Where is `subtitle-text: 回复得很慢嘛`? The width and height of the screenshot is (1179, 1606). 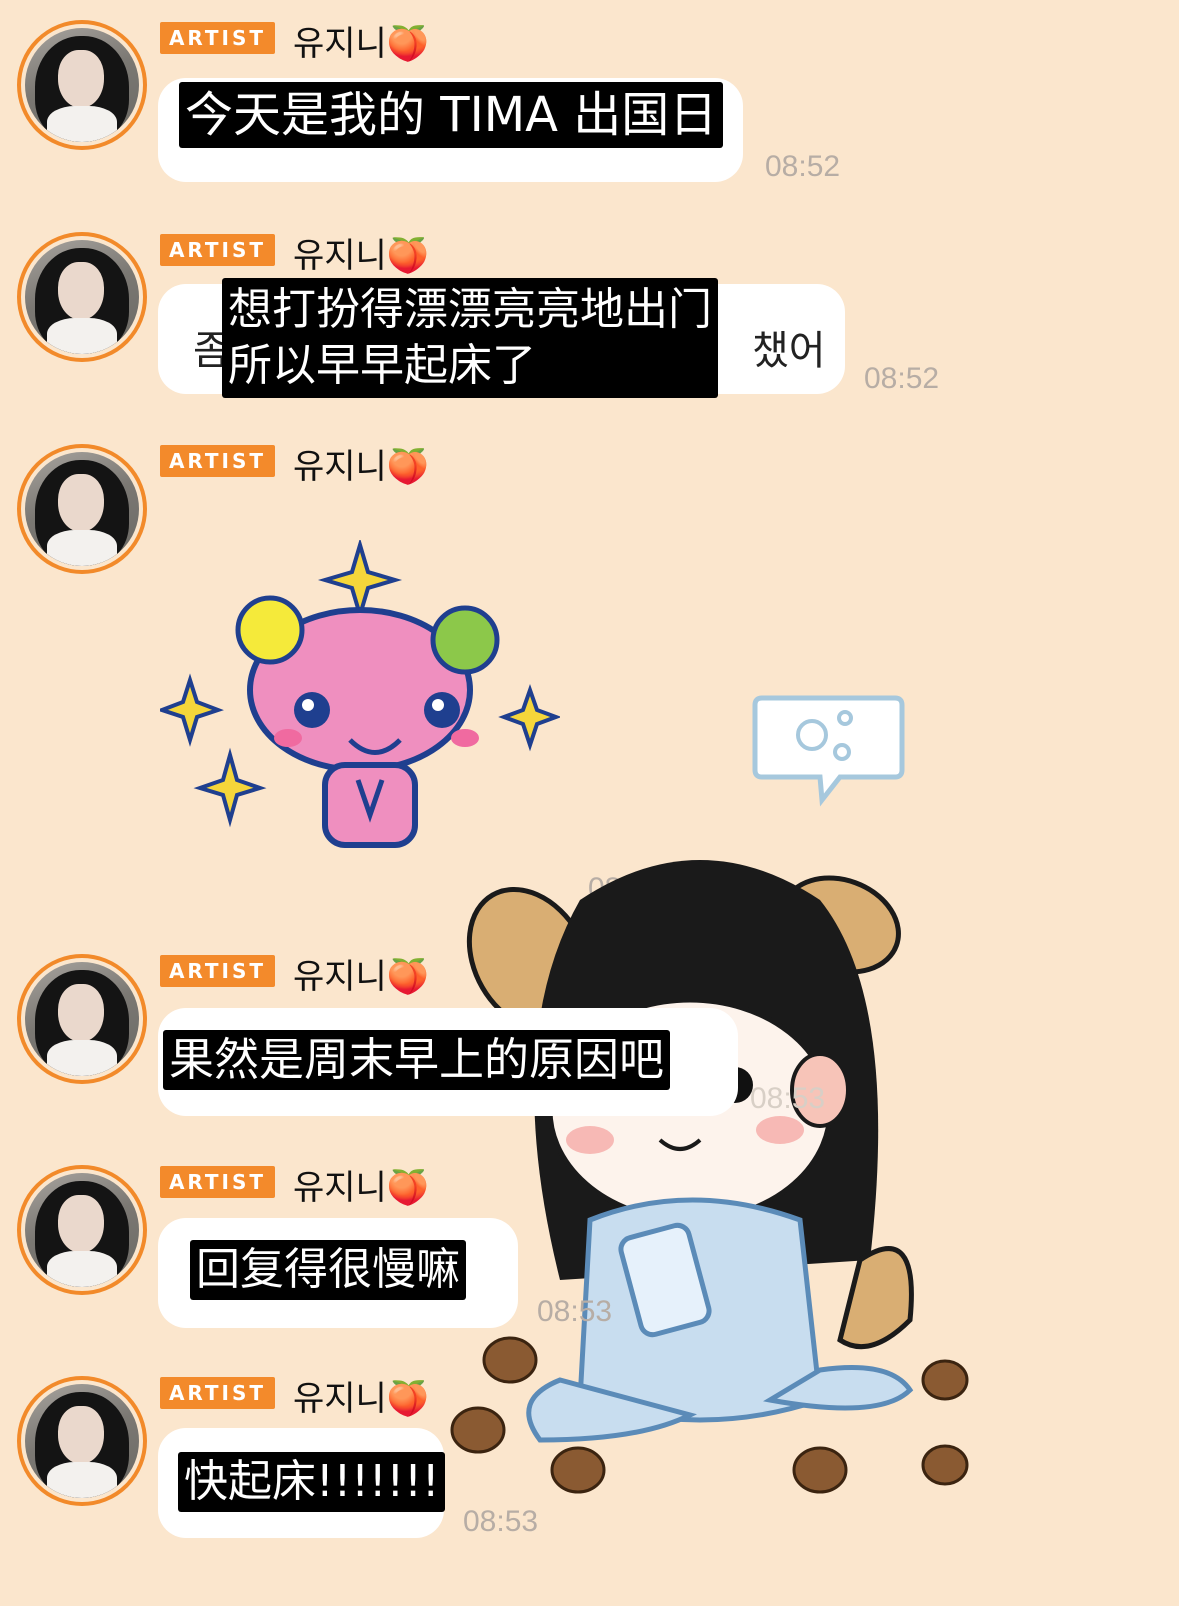 subtitle-text: 回复得很慢嘛 is located at coordinates (328, 1270).